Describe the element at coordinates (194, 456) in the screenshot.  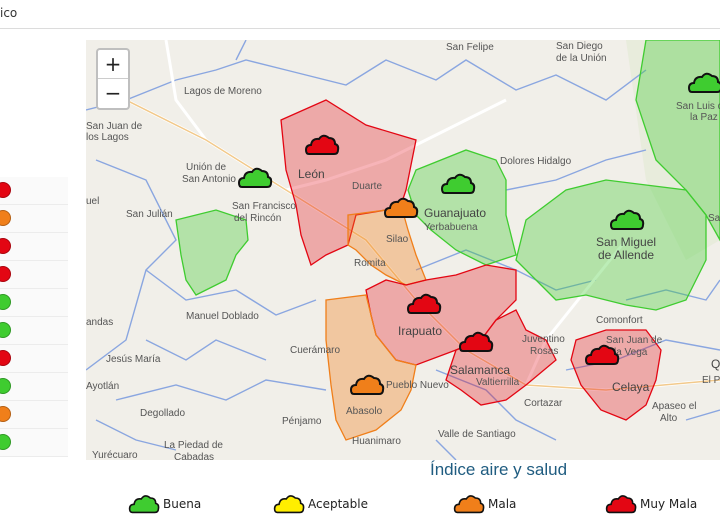
I see `place-label: Cabadas` at that location.